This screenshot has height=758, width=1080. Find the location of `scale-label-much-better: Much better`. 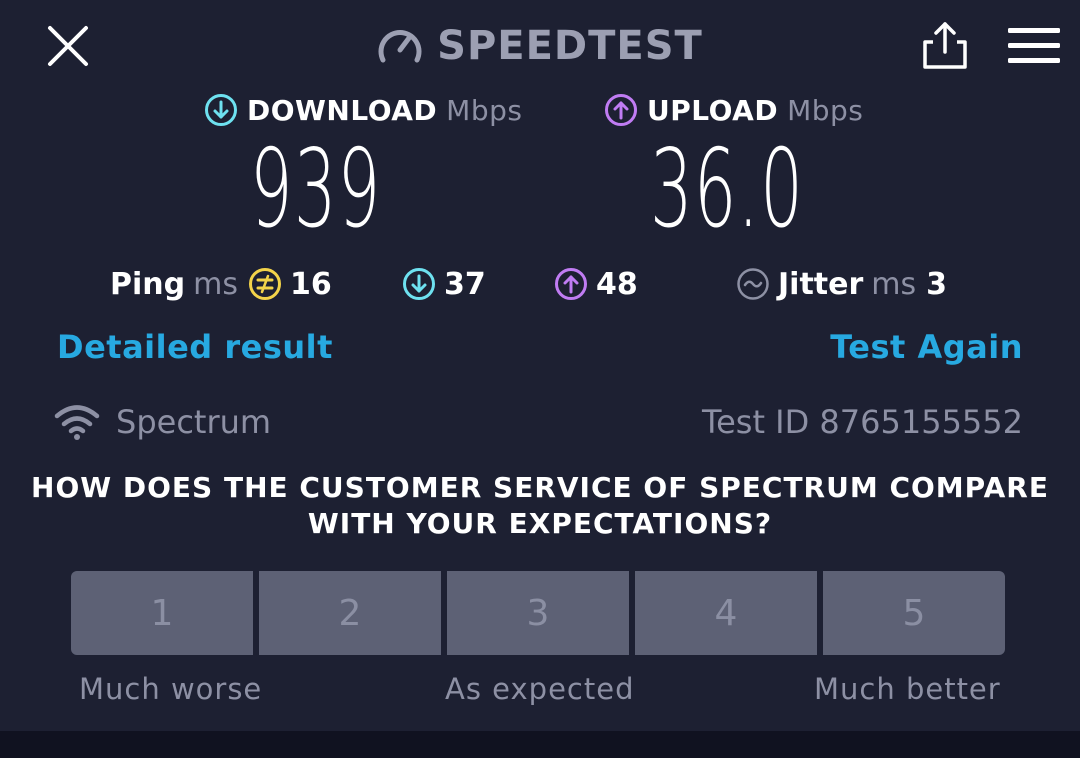

scale-label-much-better: Much better is located at coordinates (907, 689).